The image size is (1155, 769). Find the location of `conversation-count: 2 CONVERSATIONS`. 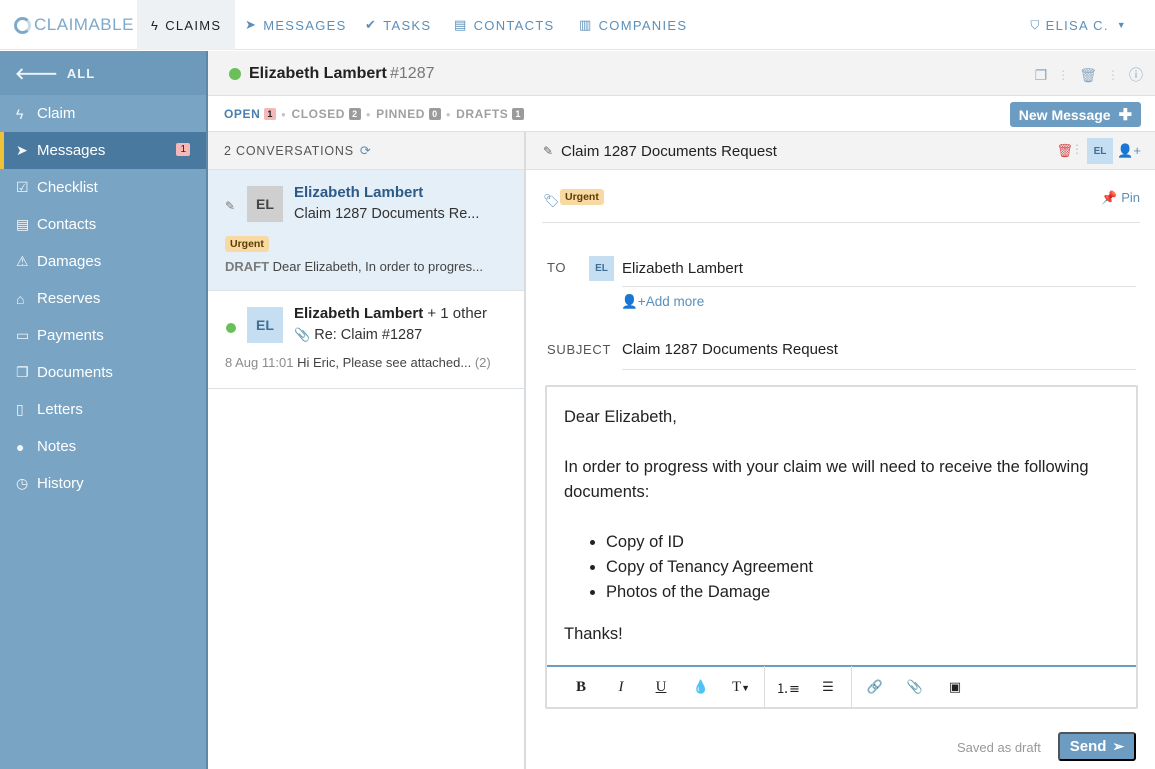

conversation-count: 2 CONVERSATIONS is located at coordinates (289, 150).